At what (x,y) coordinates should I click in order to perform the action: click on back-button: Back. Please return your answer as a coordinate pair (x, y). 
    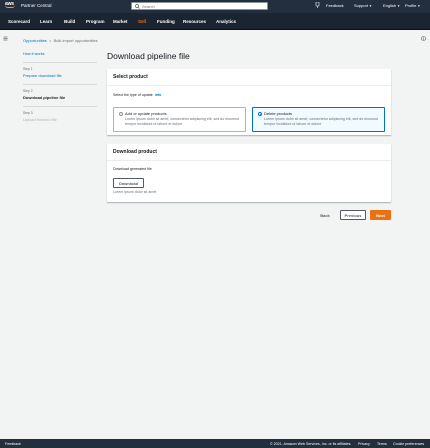
    Looking at the image, I should click on (325, 215).